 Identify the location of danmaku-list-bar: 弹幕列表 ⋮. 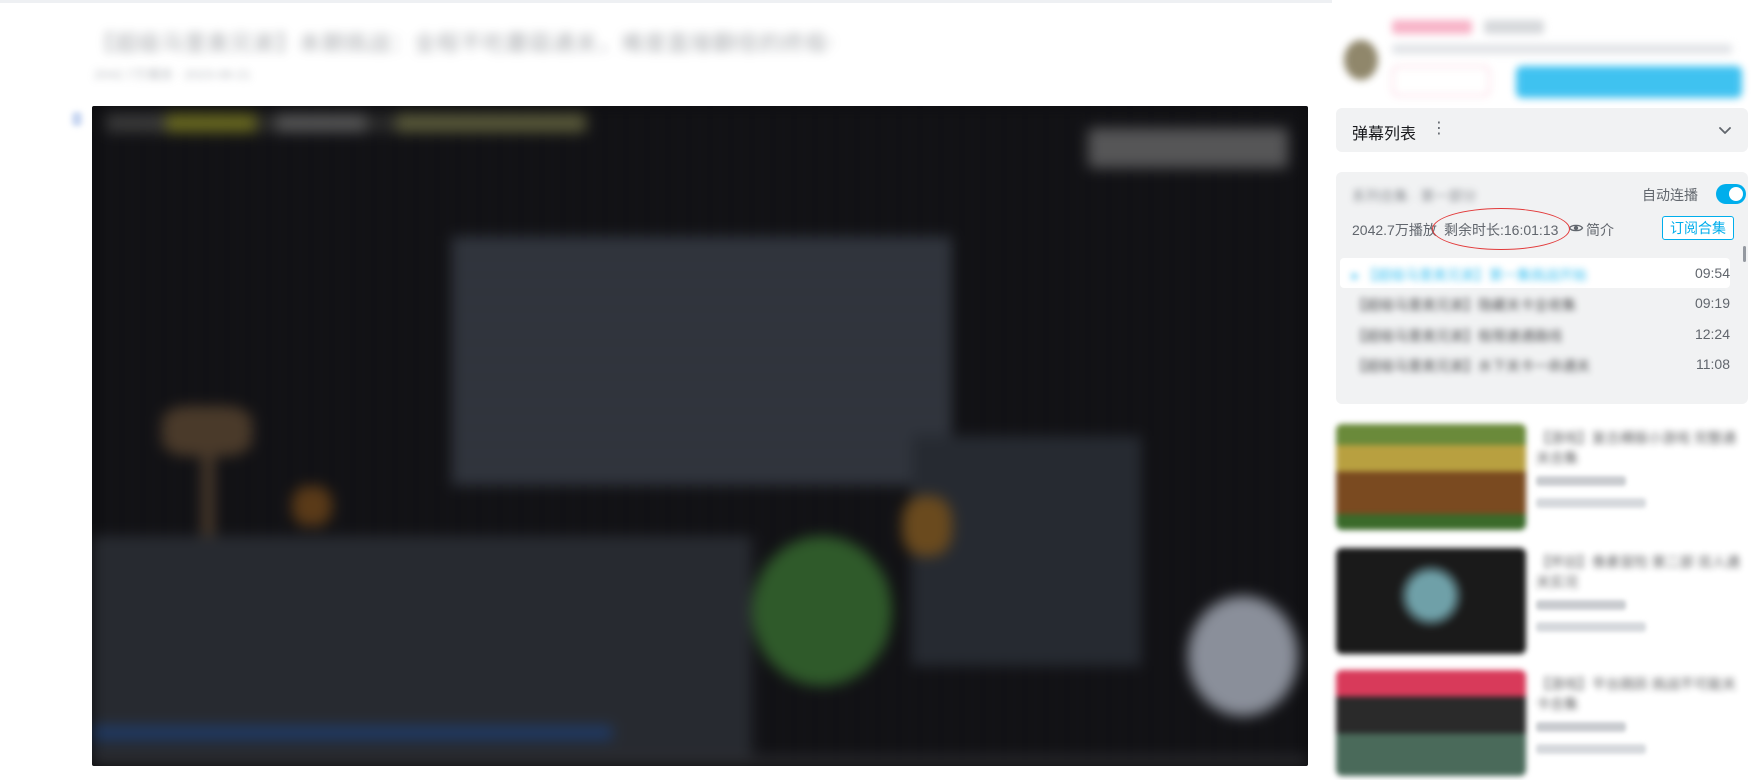
(1542, 130).